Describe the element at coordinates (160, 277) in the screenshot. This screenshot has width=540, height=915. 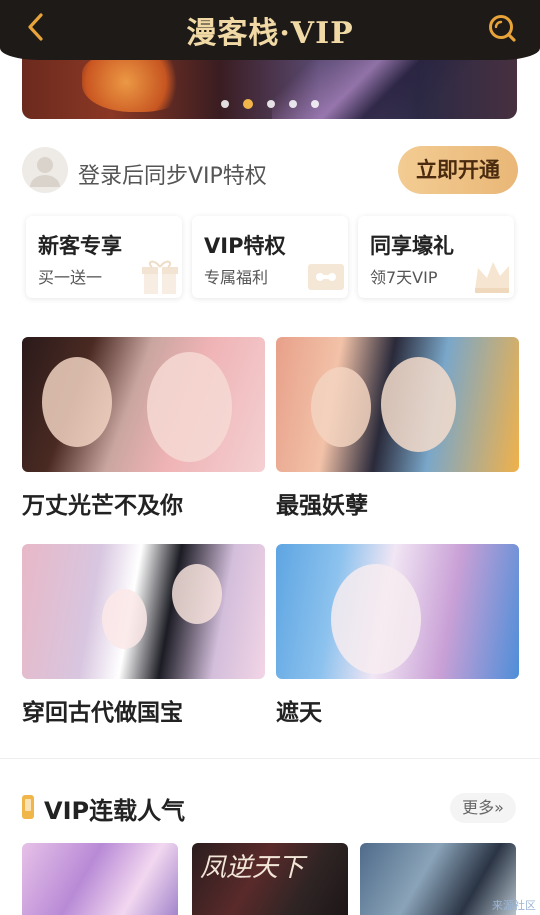
I see `gift-icon` at that location.